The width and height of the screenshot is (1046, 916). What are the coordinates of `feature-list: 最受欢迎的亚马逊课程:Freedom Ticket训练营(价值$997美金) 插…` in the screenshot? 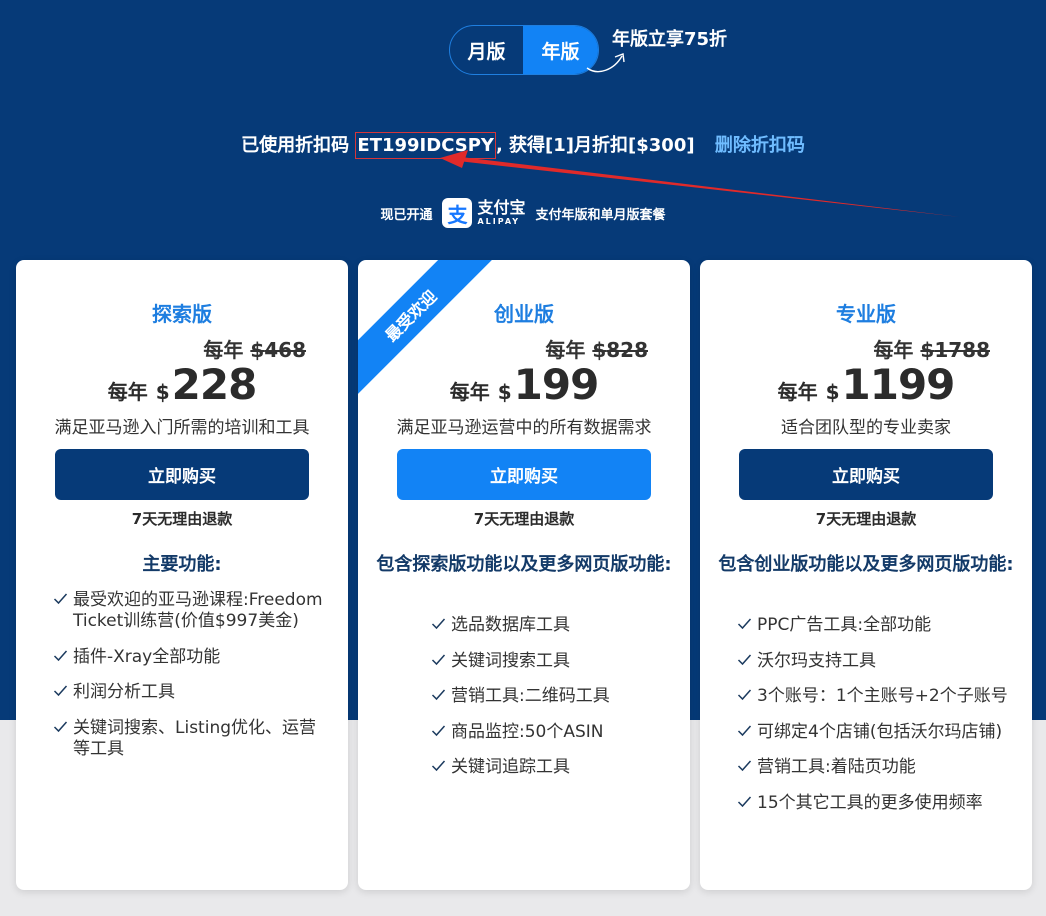 It's located at (189, 682).